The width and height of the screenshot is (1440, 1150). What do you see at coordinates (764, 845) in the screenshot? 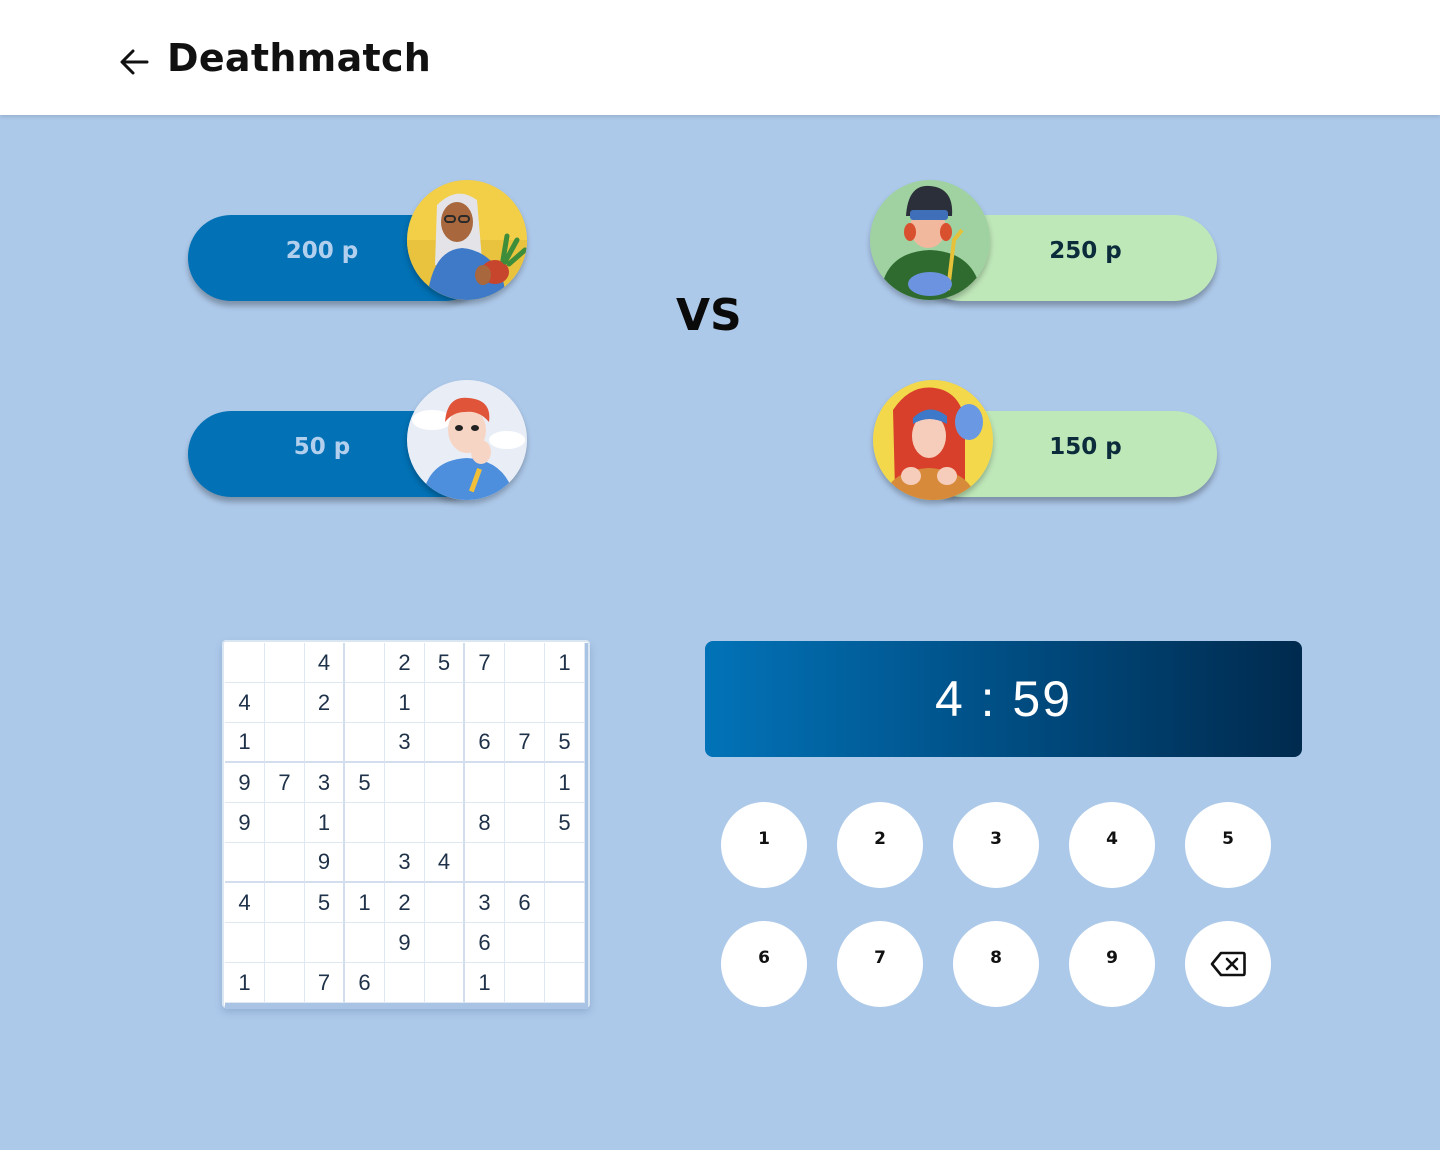
I see `key-1: 1` at bounding box center [764, 845].